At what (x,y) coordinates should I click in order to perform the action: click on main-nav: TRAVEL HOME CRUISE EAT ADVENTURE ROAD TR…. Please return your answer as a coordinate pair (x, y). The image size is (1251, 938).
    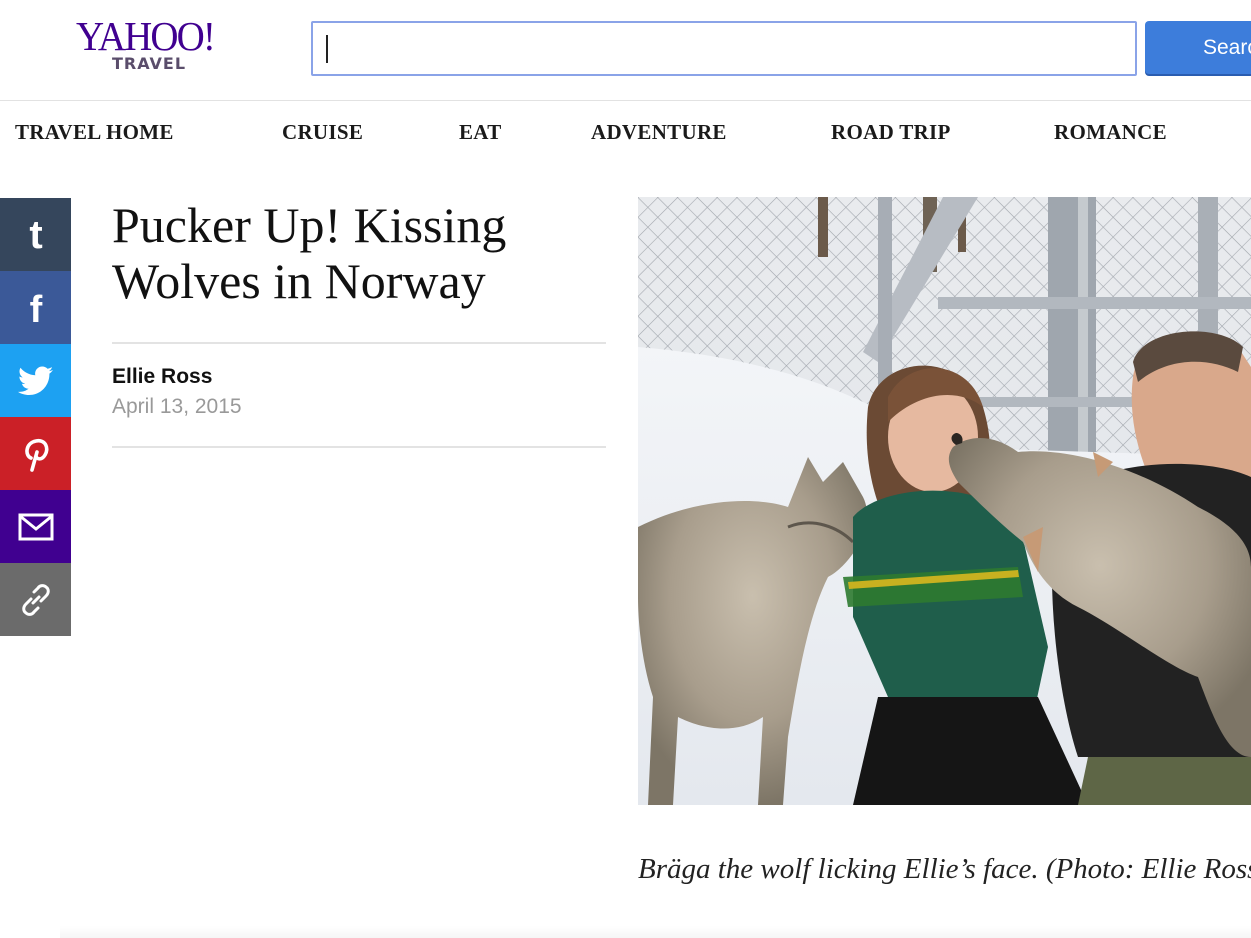
    Looking at the image, I should click on (625, 134).